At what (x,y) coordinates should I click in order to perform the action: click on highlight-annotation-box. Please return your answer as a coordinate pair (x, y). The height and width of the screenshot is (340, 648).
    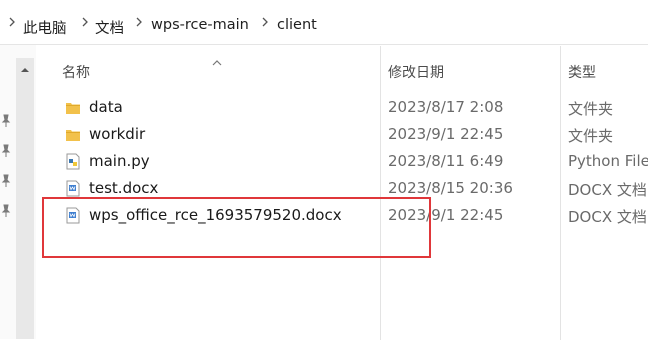
    Looking at the image, I should click on (236, 227).